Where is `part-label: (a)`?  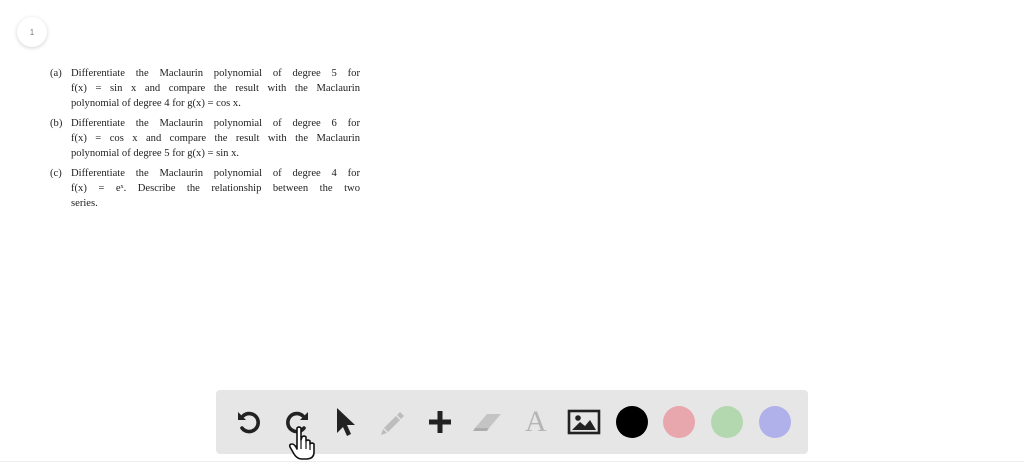
part-label: (a) is located at coordinates (56, 73).